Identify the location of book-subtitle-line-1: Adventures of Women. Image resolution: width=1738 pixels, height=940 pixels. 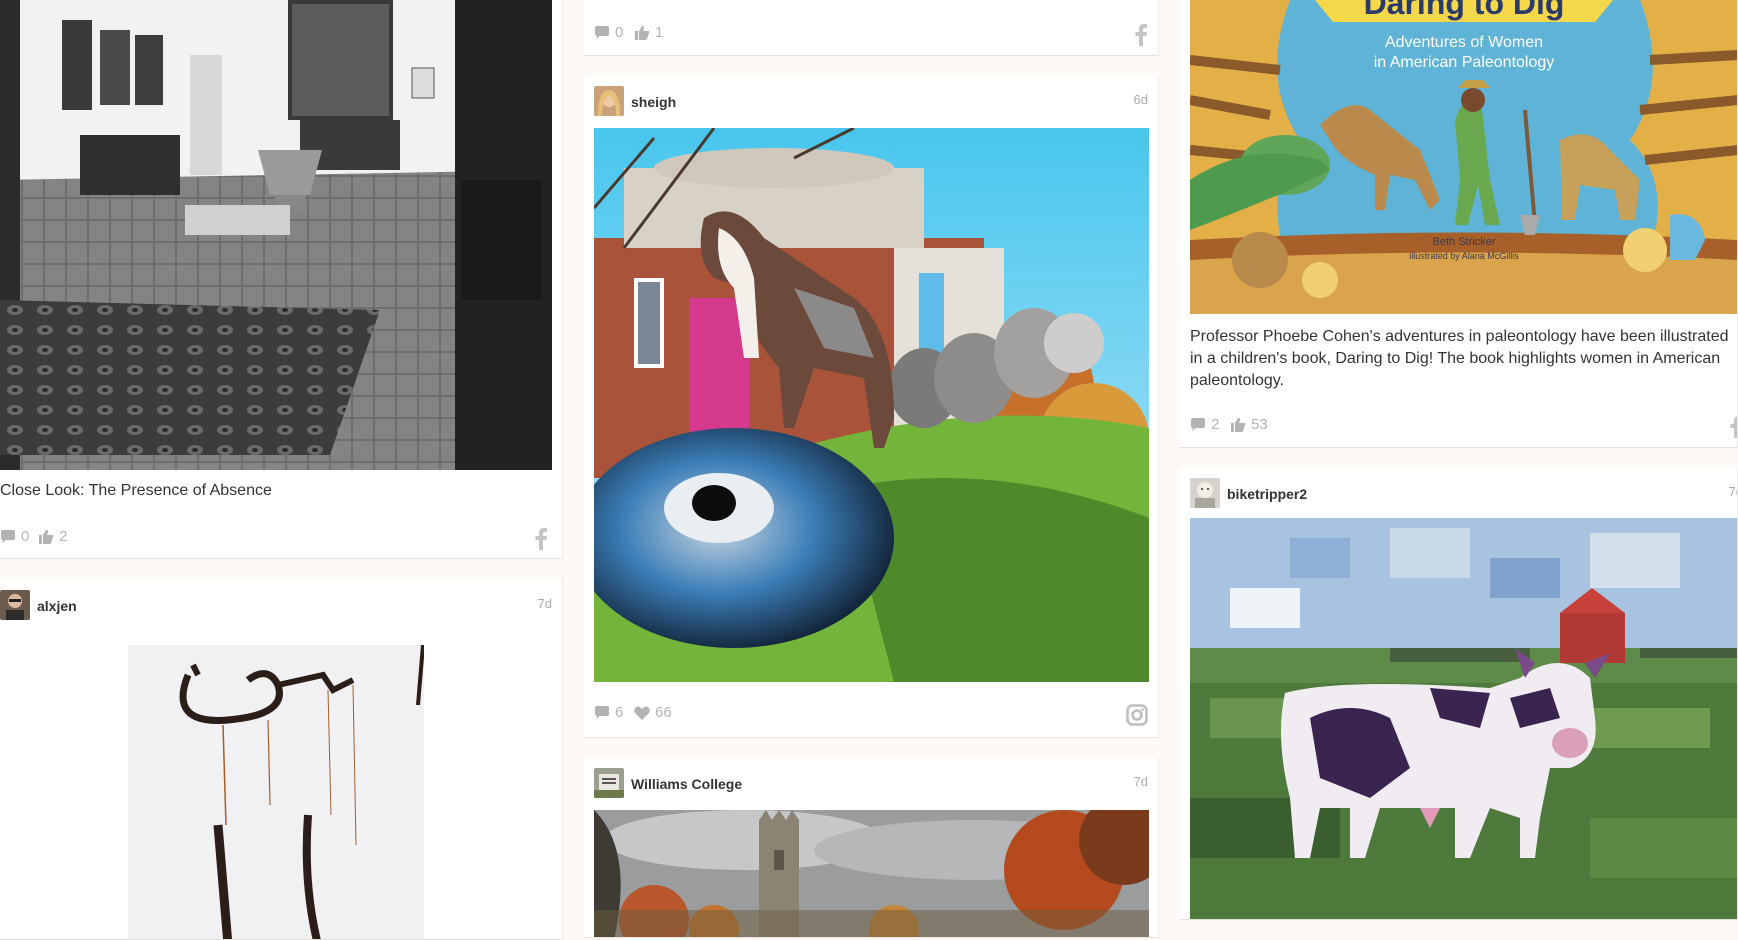
(1464, 42).